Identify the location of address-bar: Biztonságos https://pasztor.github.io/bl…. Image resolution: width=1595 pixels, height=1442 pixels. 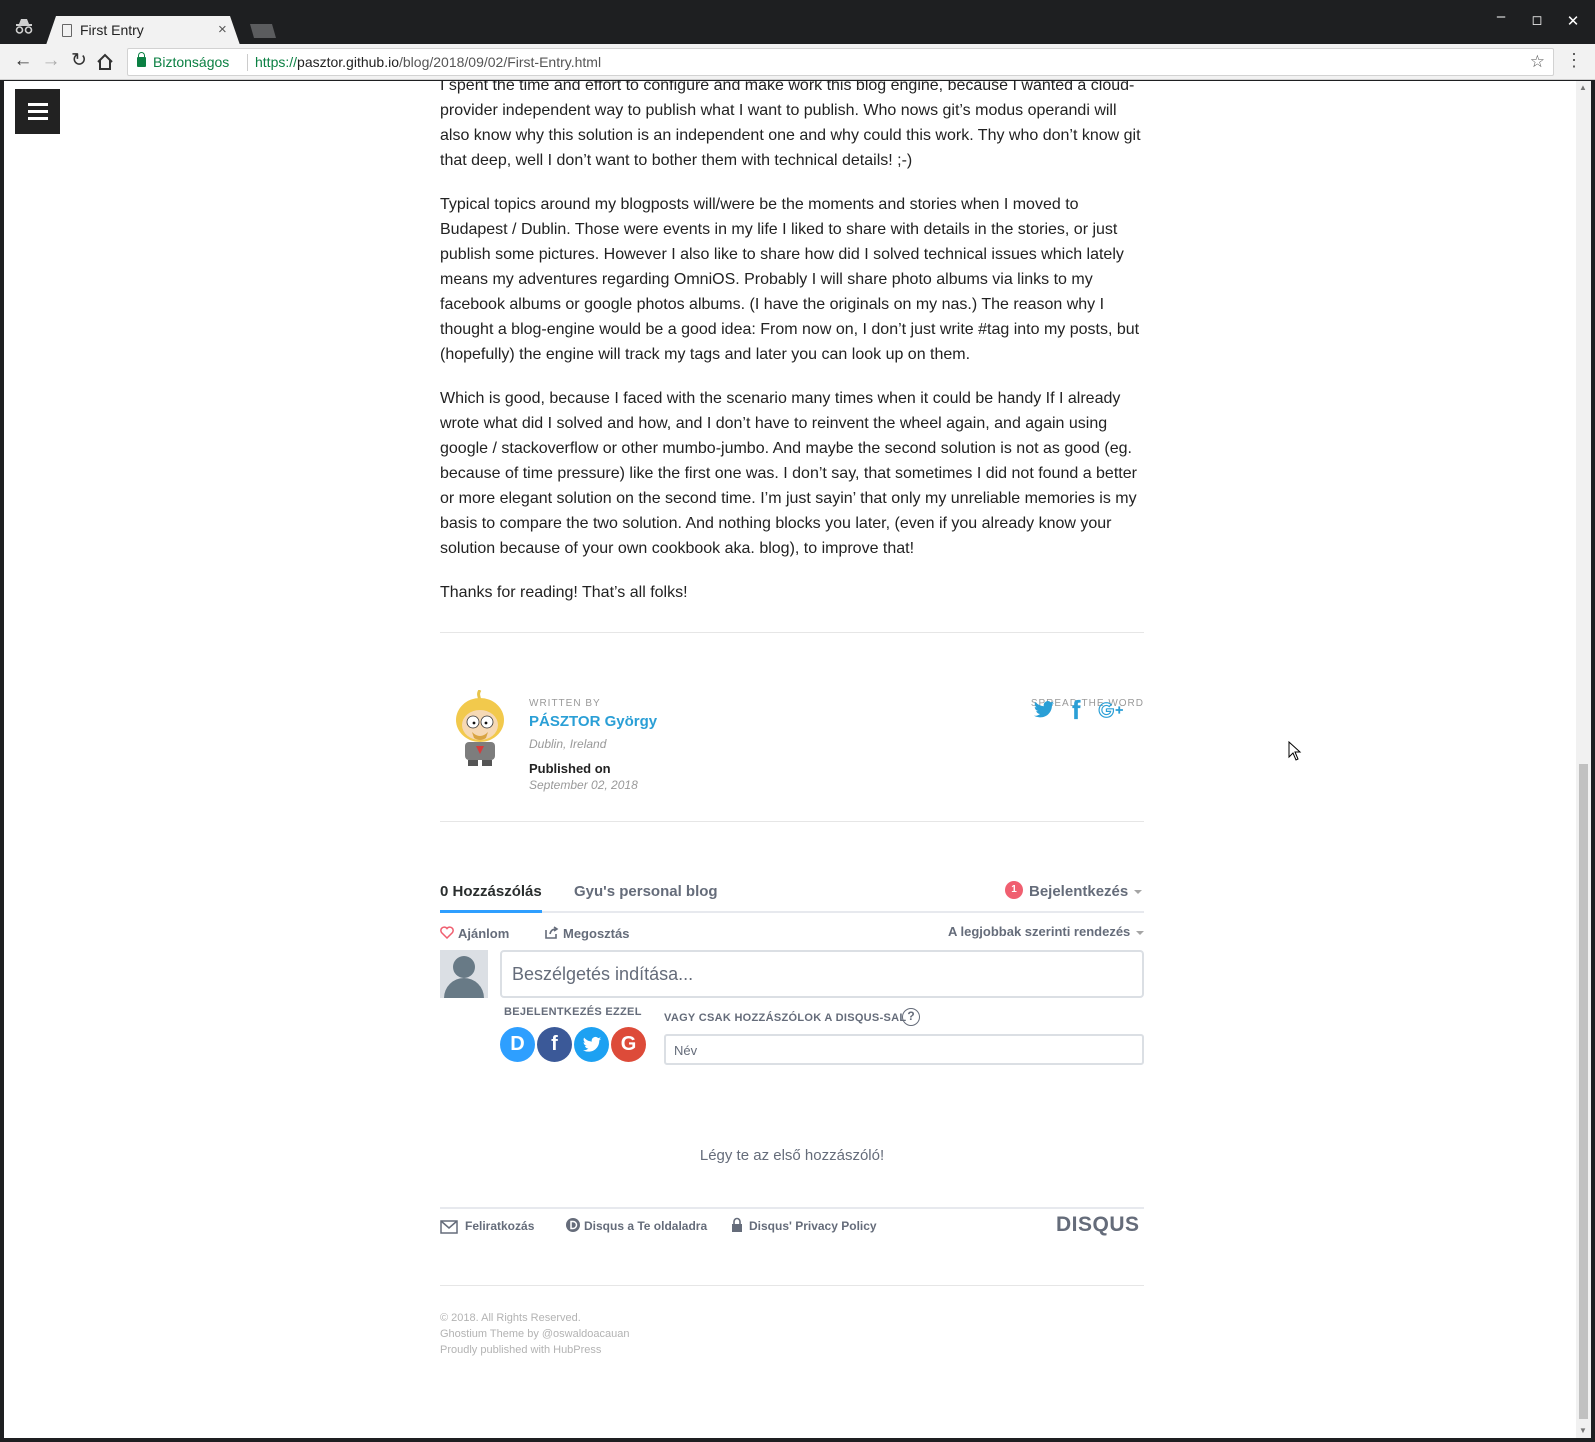
(840, 62).